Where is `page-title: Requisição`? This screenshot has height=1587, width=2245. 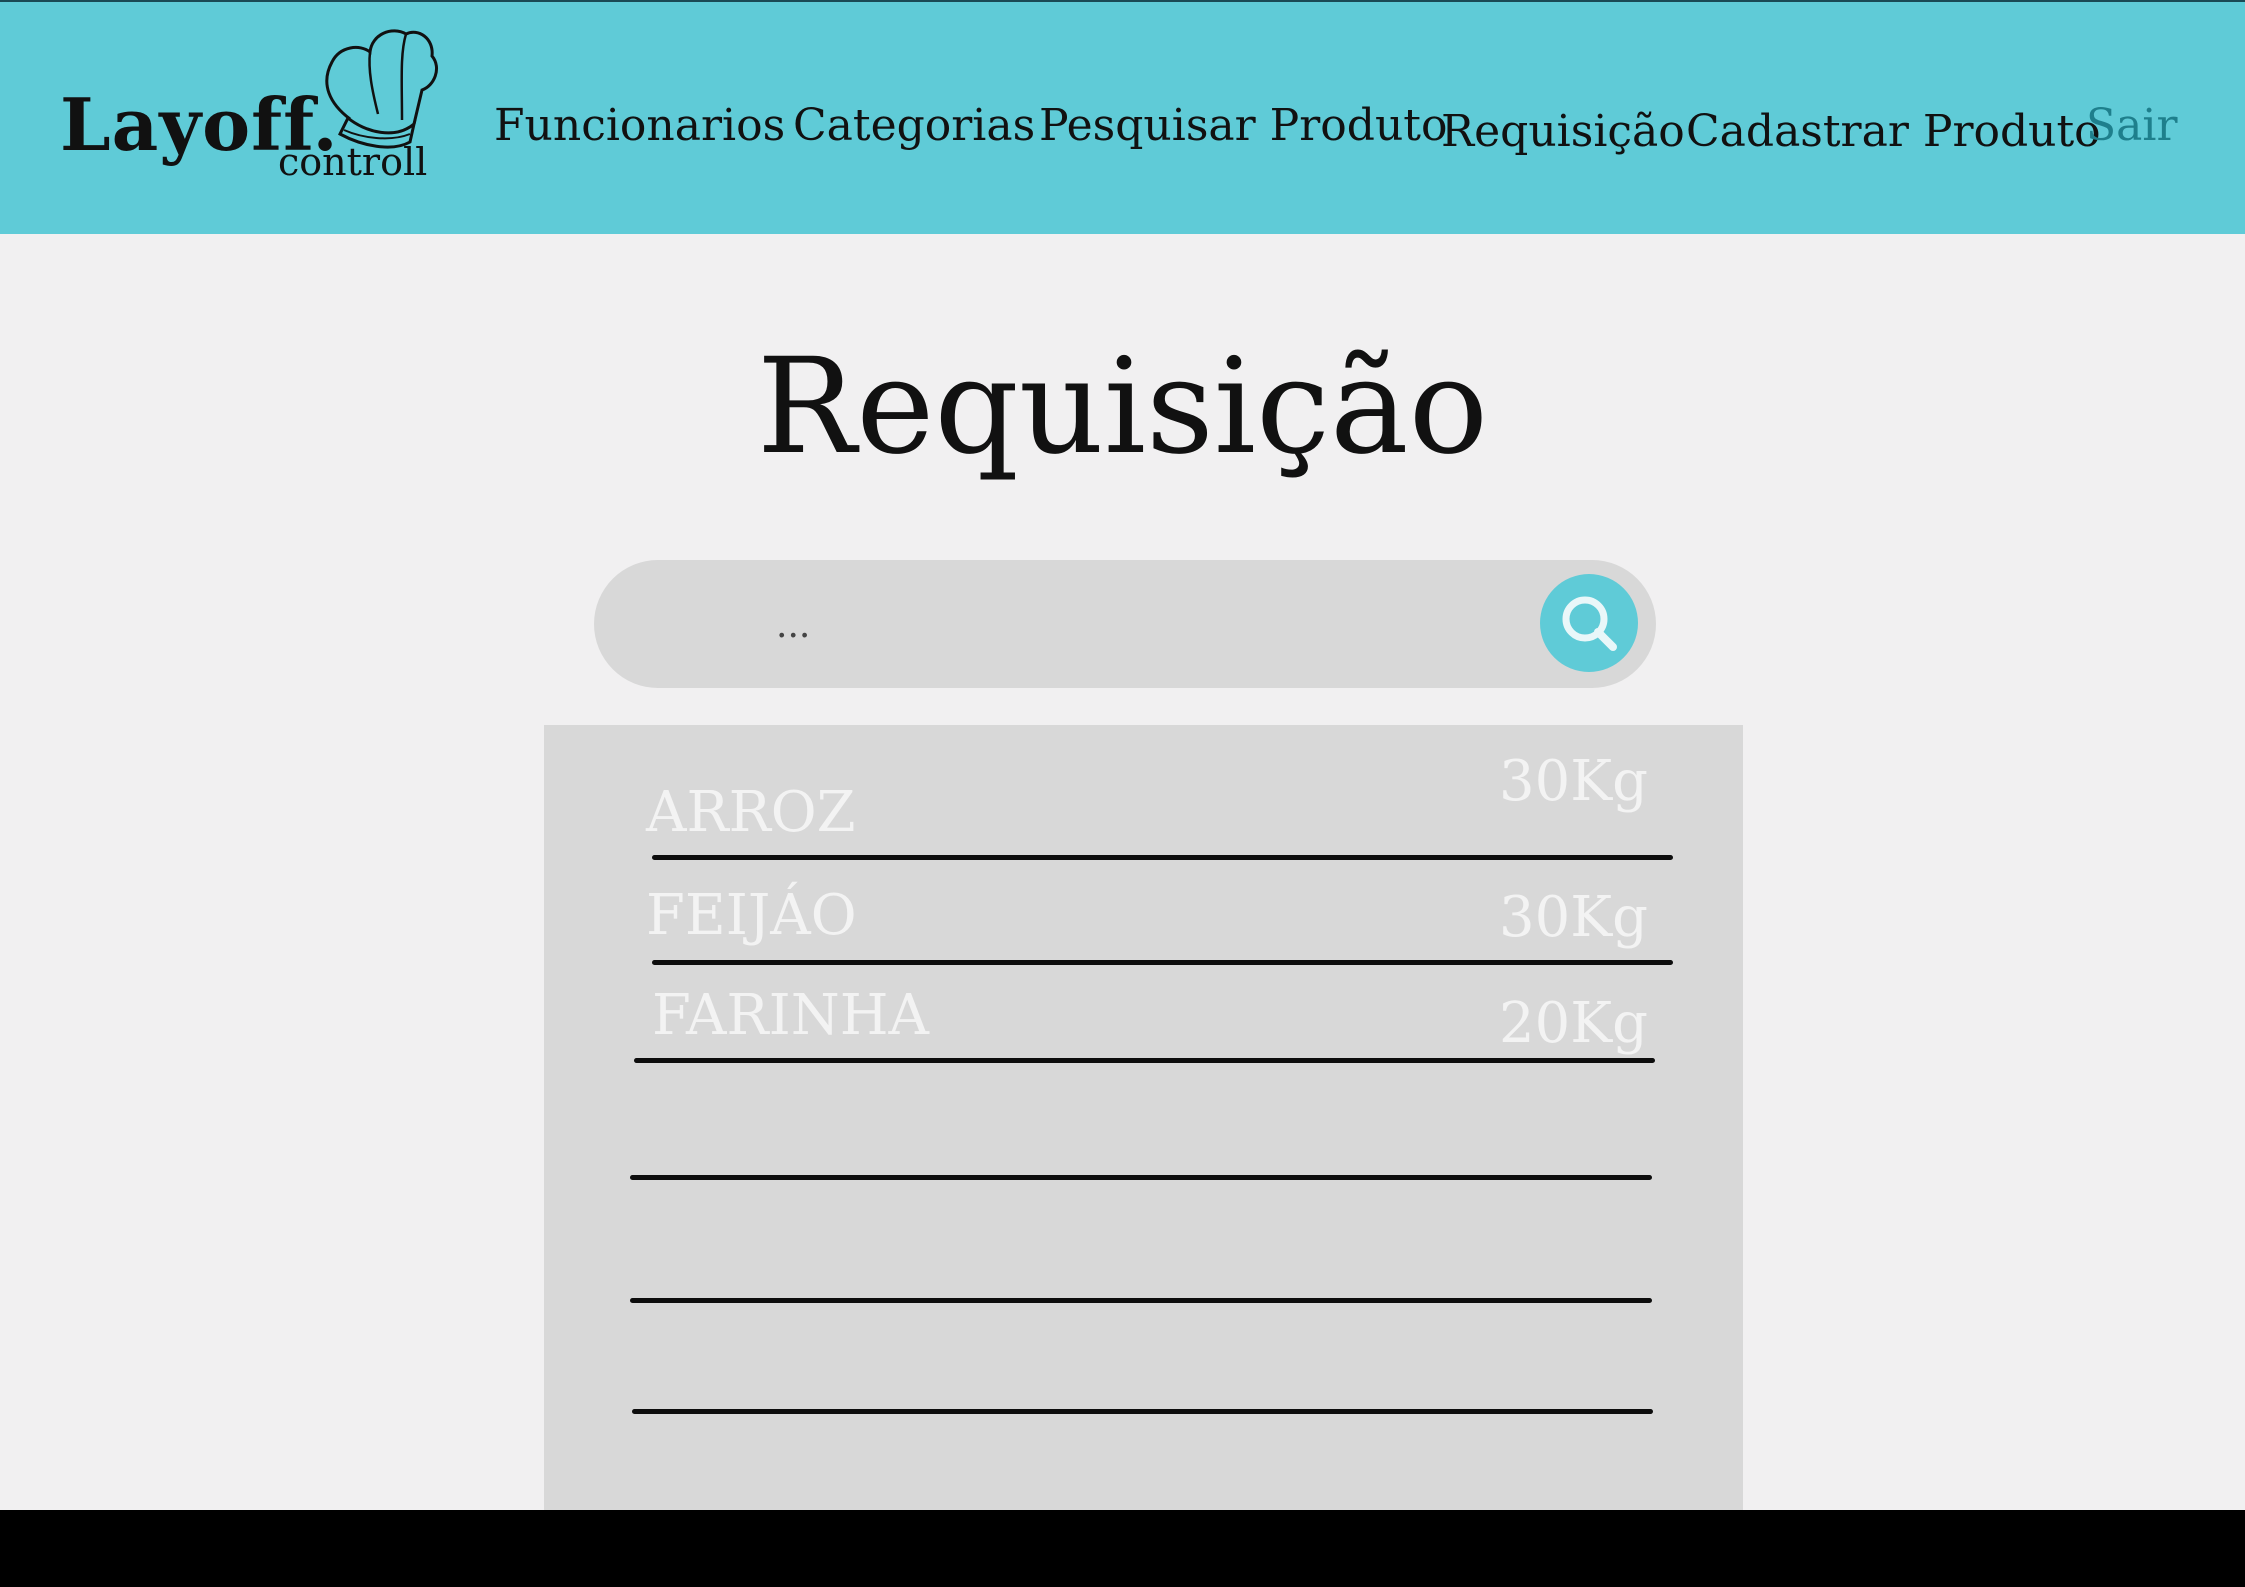
page-title: Requisição is located at coordinates (1122, 407).